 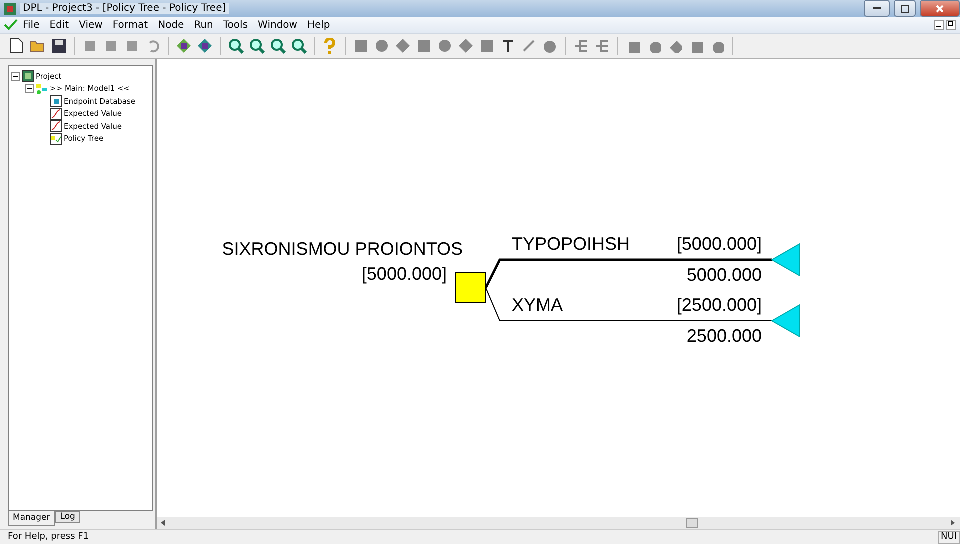 What do you see at coordinates (257, 46) in the screenshot?
I see `zoom-out-icon` at bounding box center [257, 46].